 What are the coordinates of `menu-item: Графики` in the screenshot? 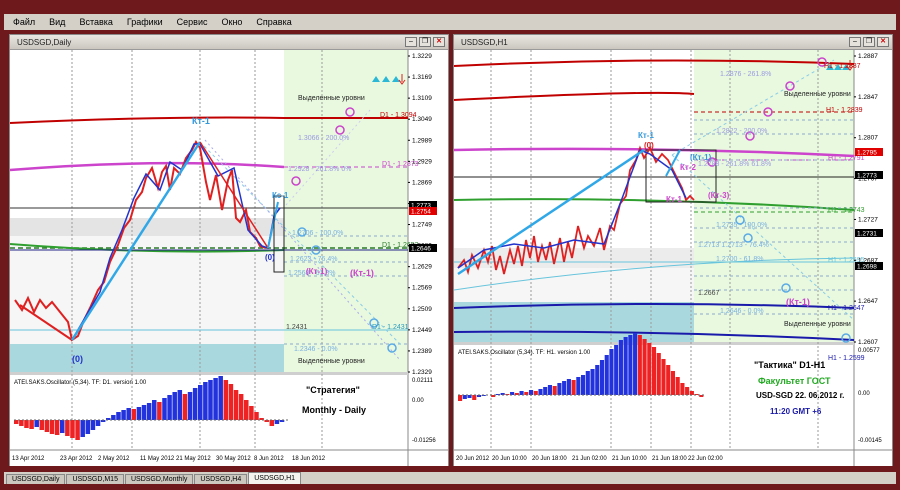 It's located at (145, 22).